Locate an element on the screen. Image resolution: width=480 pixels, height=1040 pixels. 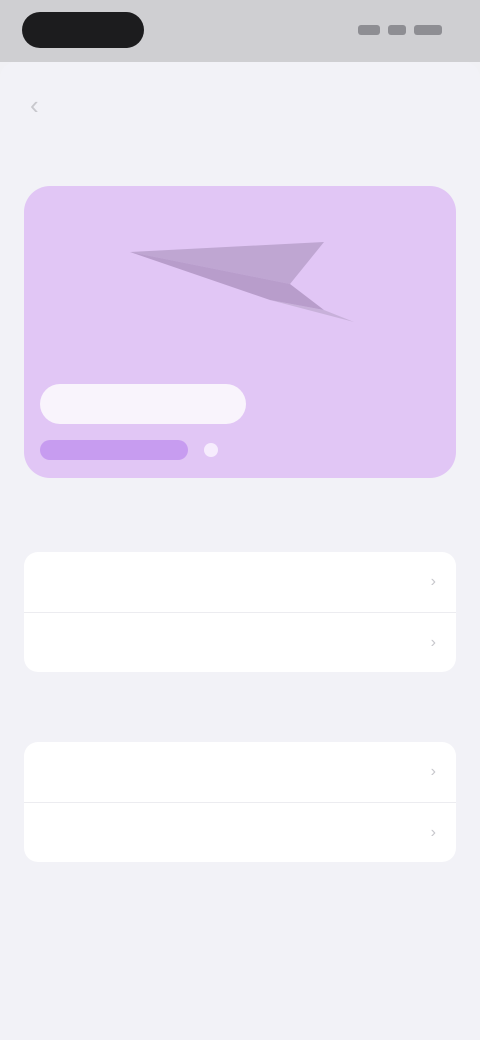
signal-icon is located at coordinates (369, 30).